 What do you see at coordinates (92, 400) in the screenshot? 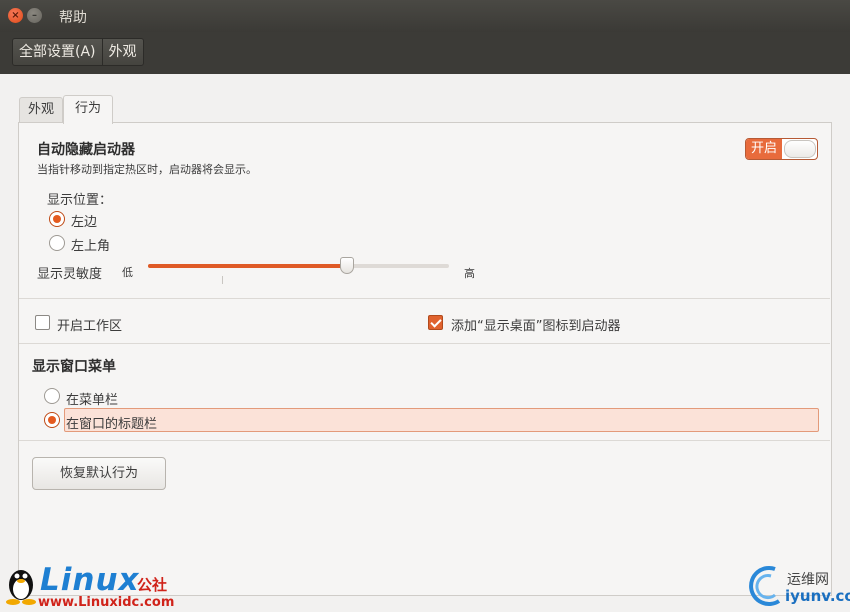
I see `radio-in-menu-bar-label: 在菜单栏` at bounding box center [92, 400].